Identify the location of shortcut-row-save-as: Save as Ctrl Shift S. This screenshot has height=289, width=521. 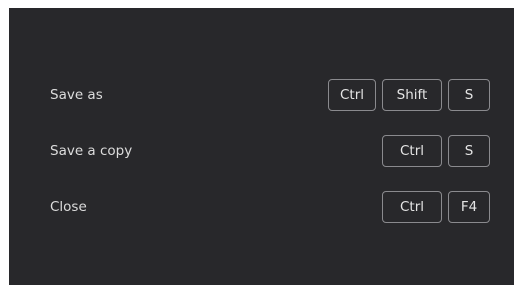
(261, 95).